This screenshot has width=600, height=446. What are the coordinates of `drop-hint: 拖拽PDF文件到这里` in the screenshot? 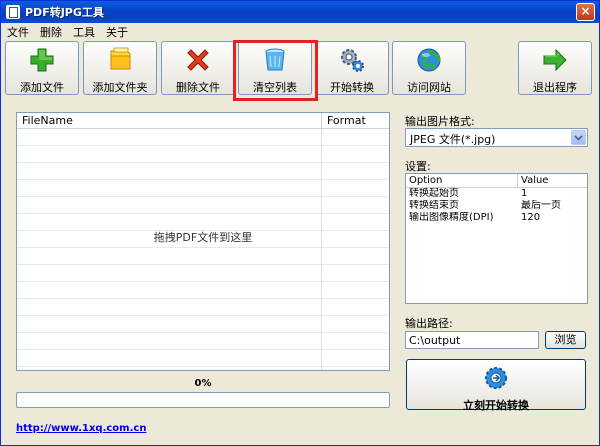 It's located at (203, 237).